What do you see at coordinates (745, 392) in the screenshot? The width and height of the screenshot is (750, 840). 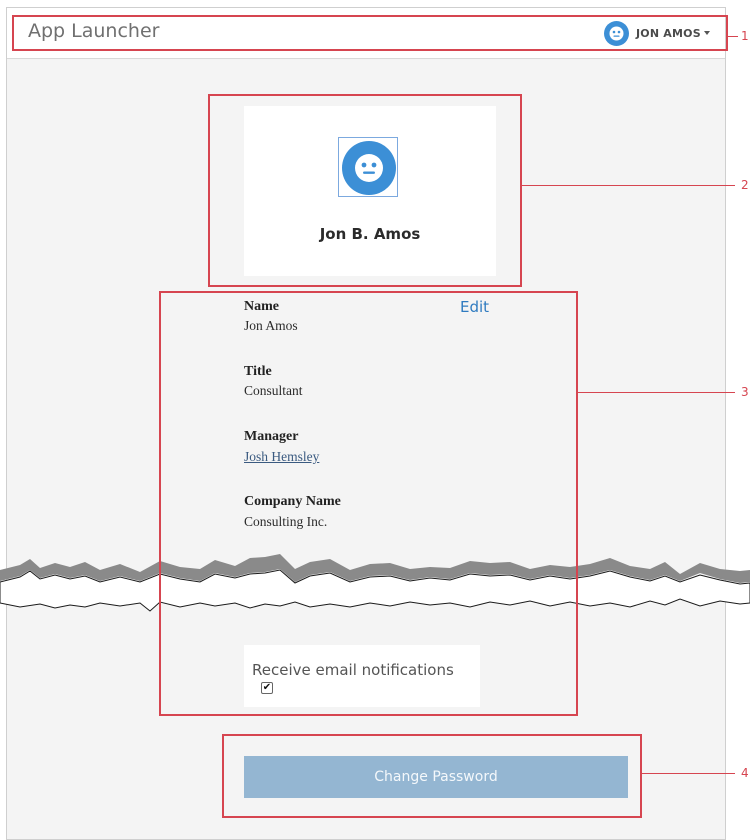 I see `callout-number-3: 3` at bounding box center [745, 392].